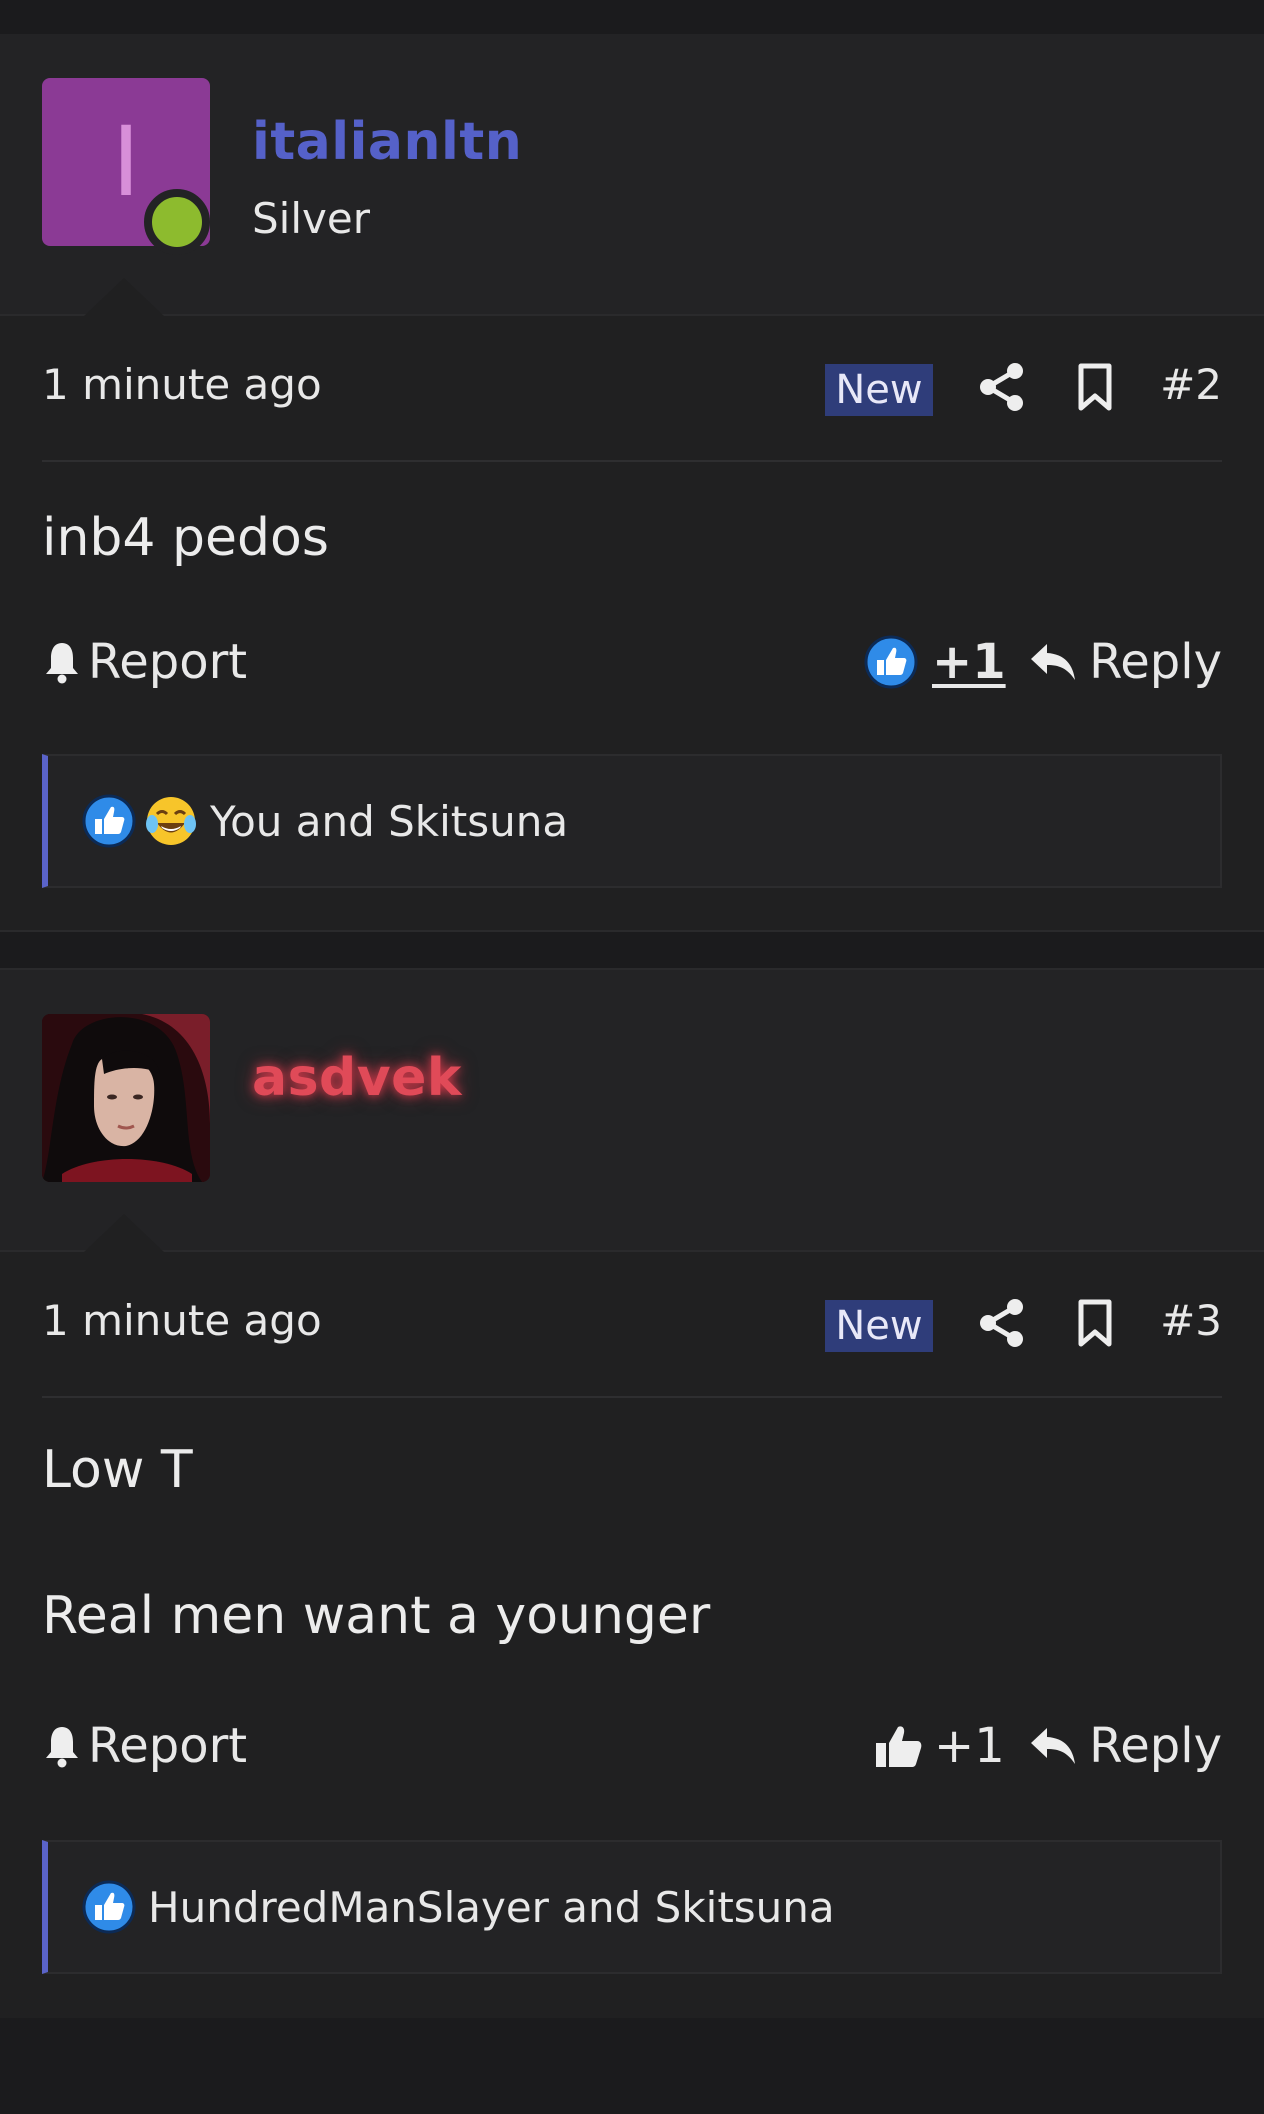  I want to click on message-line: inb4 pedos, so click(185, 538).